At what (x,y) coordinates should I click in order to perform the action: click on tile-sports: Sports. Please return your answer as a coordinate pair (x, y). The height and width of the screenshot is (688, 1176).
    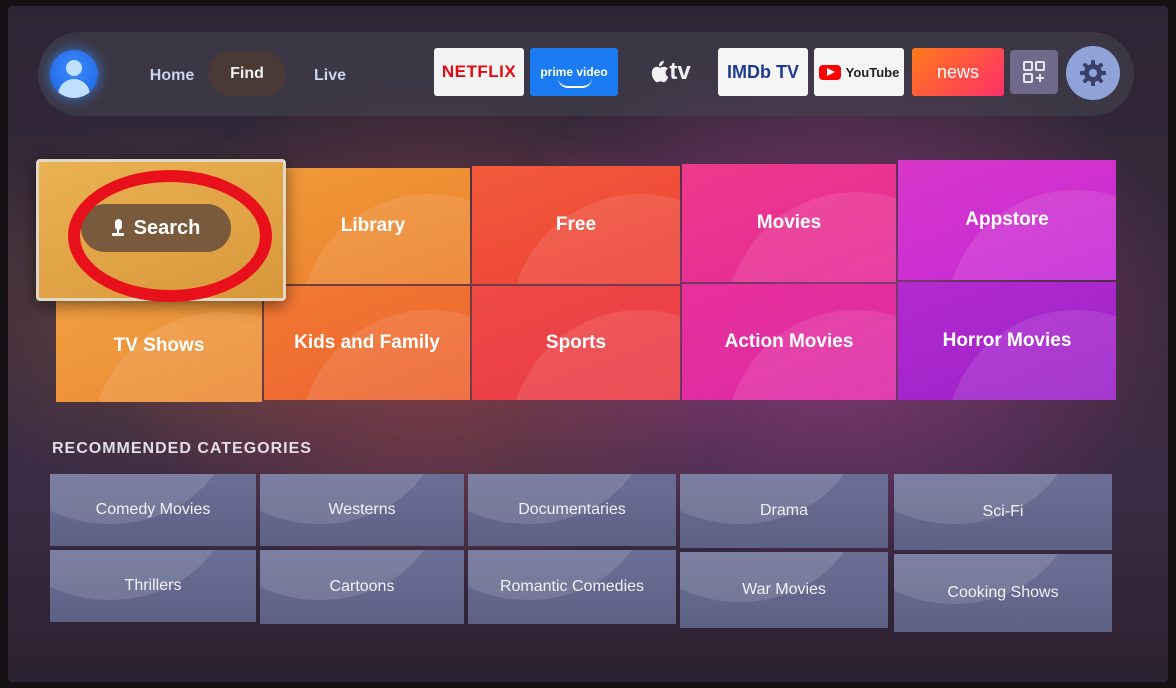
    Looking at the image, I should click on (576, 343).